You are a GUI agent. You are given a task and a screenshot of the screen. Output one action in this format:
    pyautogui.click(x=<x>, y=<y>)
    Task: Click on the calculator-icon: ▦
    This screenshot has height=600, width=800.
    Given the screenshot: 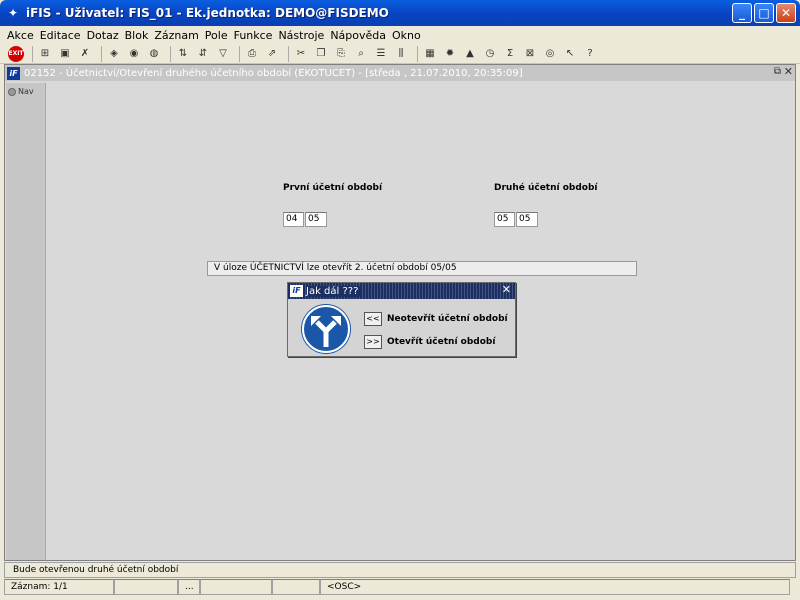 What is the action you would take?
    pyautogui.click(x=430, y=54)
    